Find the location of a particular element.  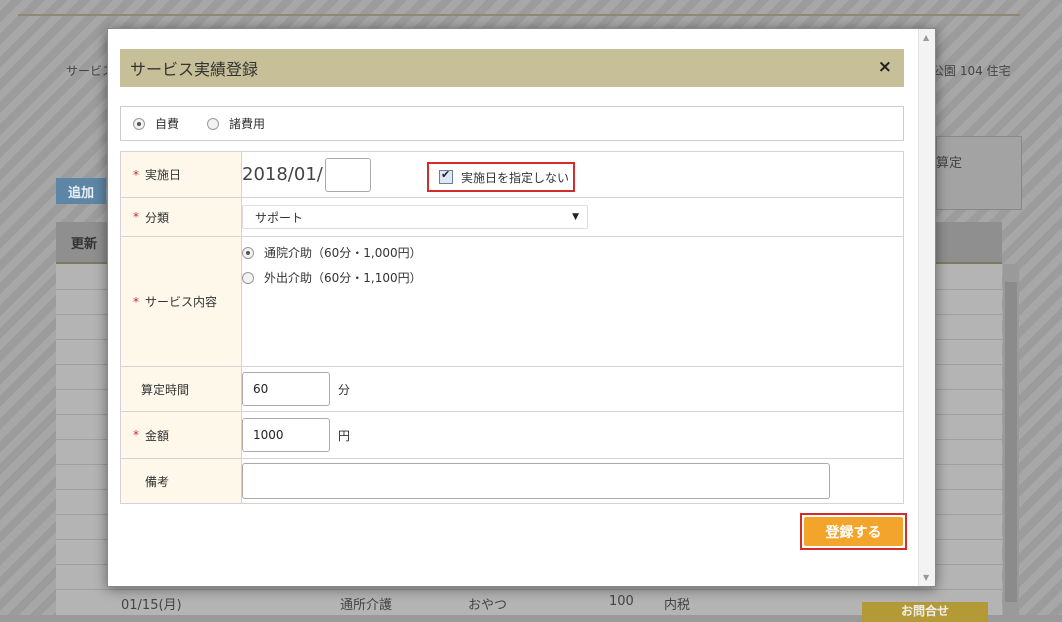

radio-misc-expenses: 諸費用 is located at coordinates (236, 123).